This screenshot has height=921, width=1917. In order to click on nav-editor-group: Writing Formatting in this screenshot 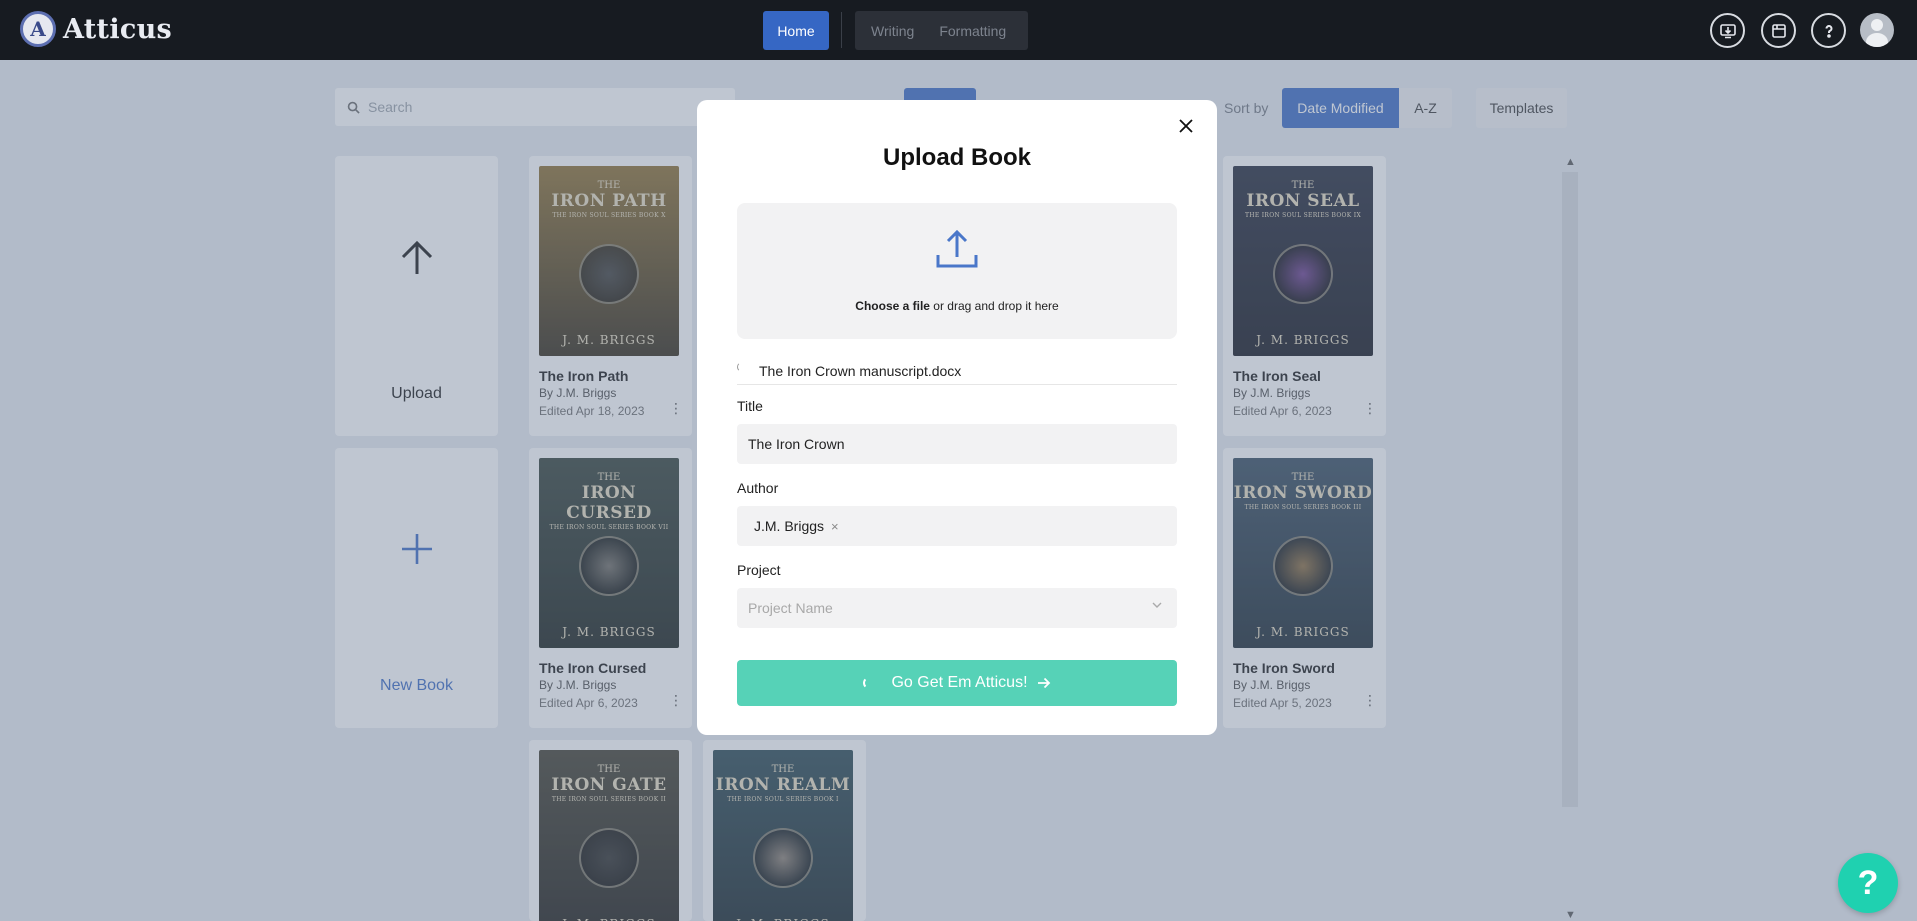, I will do `click(941, 30)`.